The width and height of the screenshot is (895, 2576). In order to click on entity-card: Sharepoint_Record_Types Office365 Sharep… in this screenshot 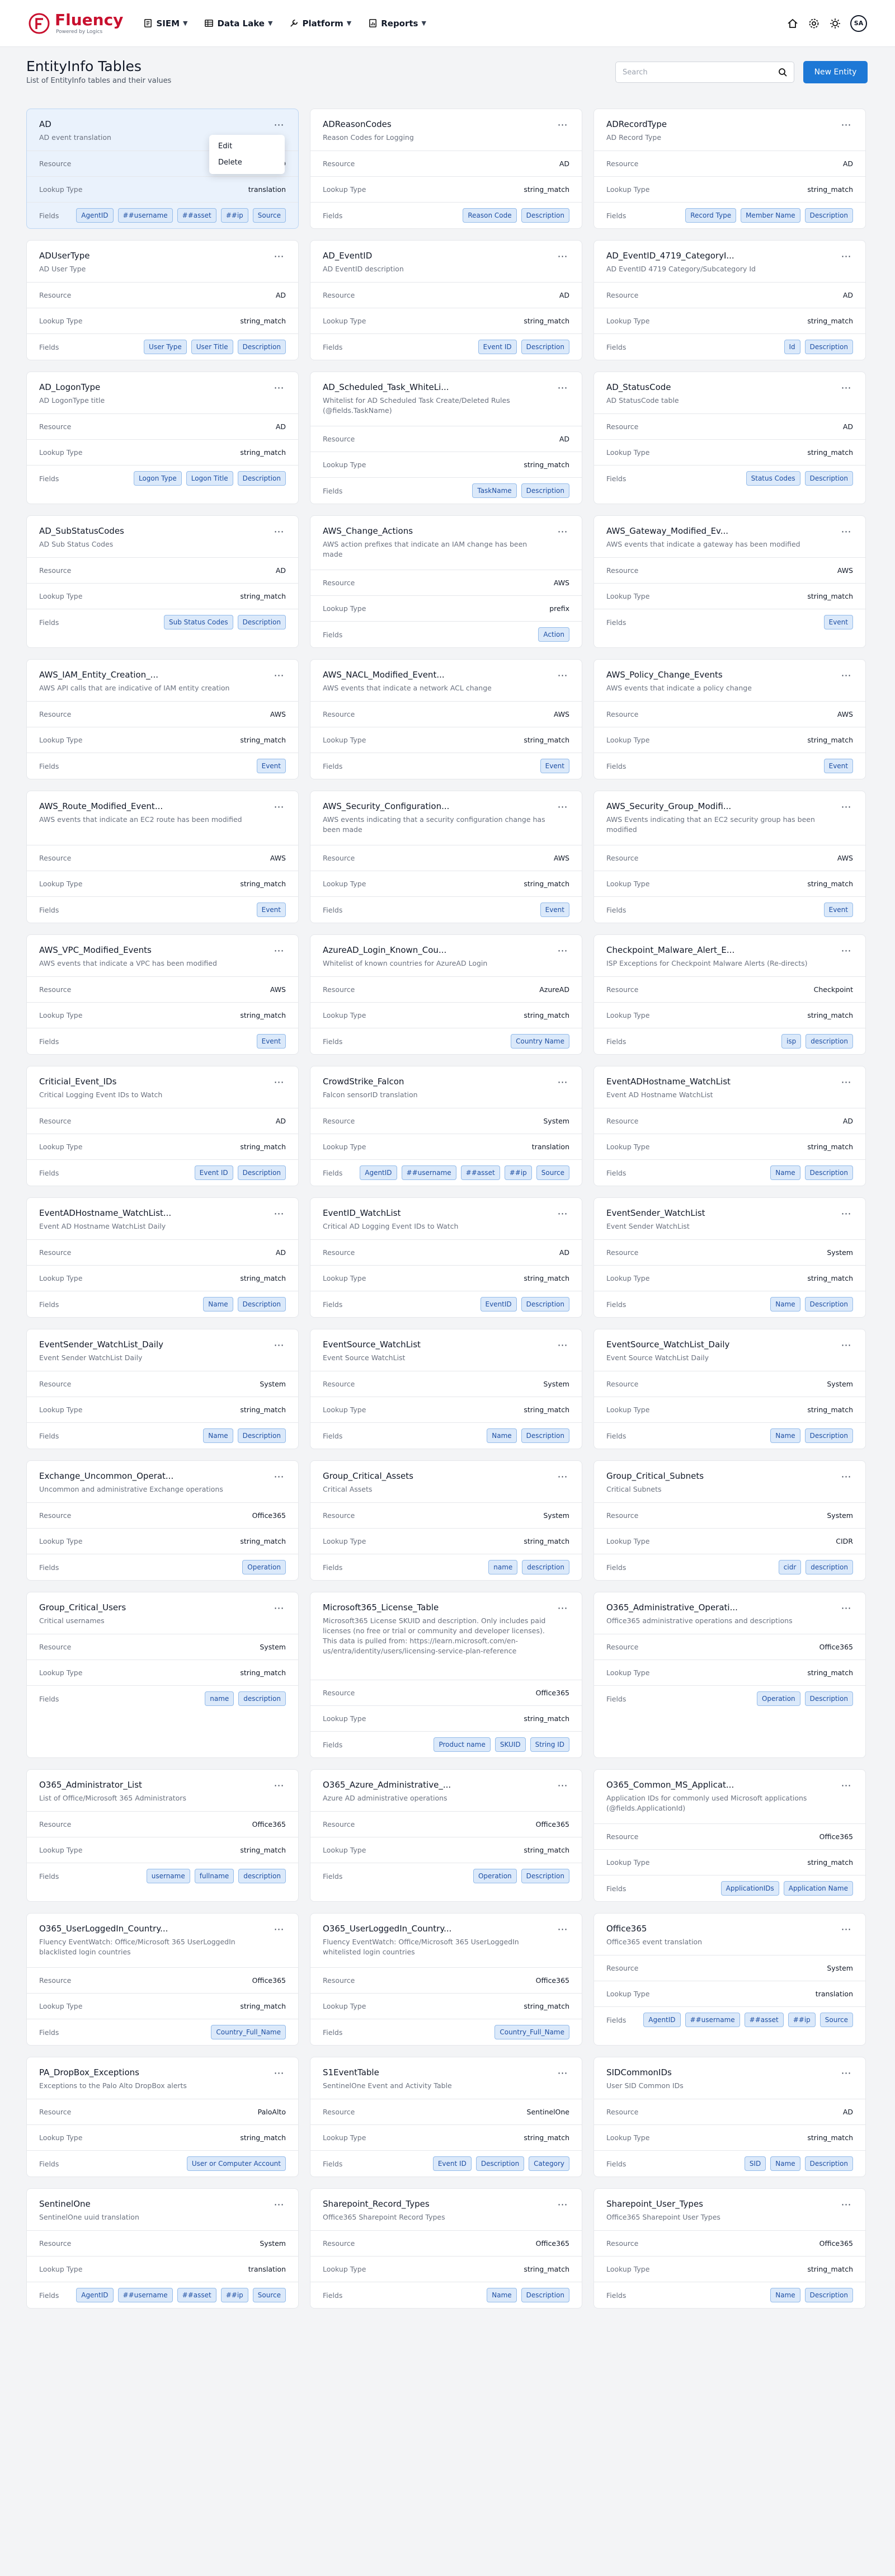, I will do `click(446, 2248)`.